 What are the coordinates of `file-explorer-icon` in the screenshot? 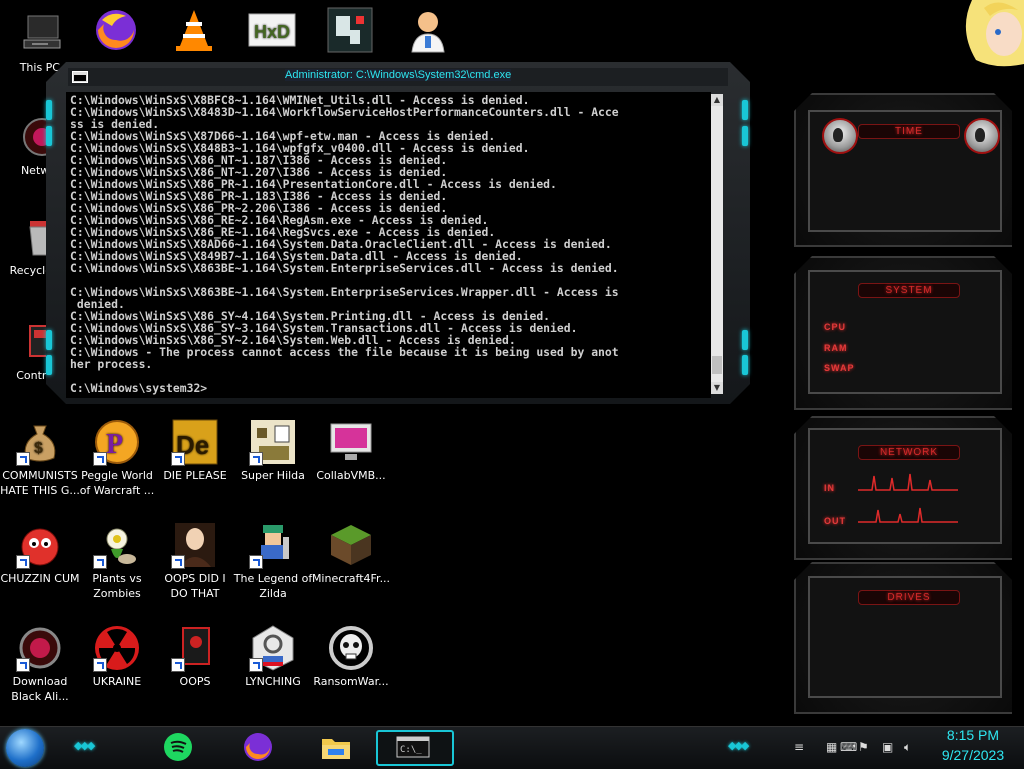 It's located at (336, 749).